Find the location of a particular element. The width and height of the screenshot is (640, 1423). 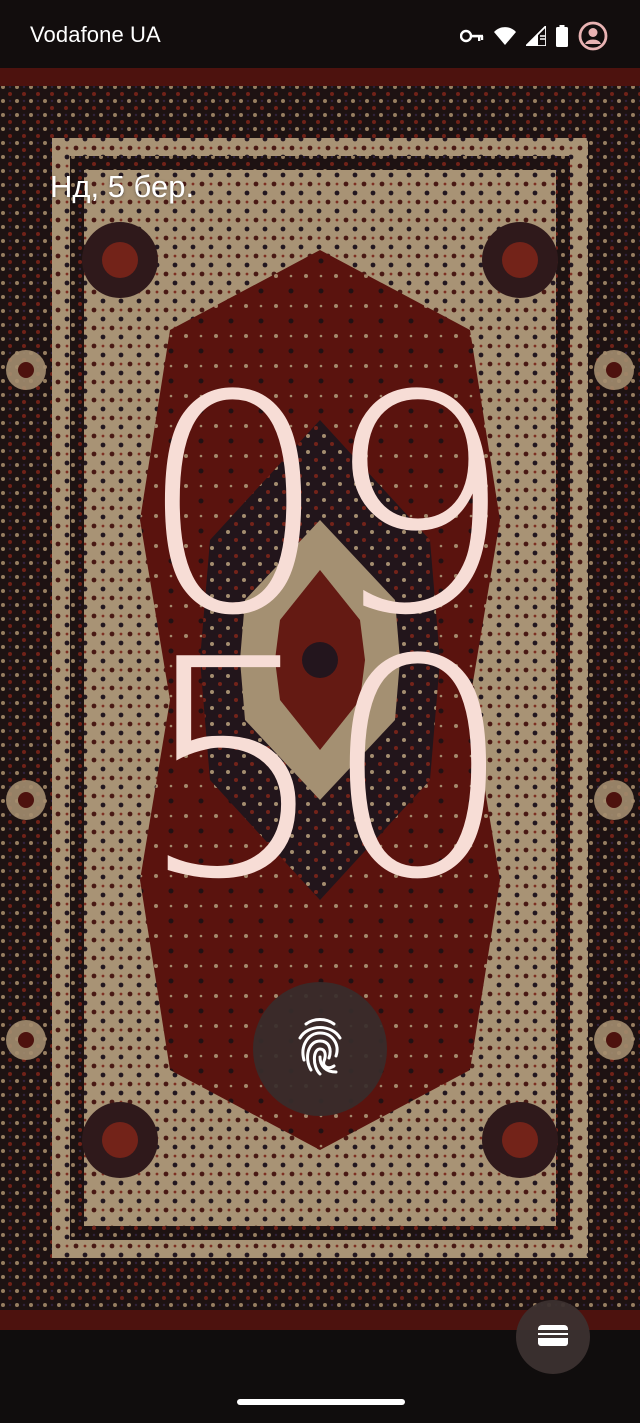

wallet-icon is located at coordinates (553, 1337).